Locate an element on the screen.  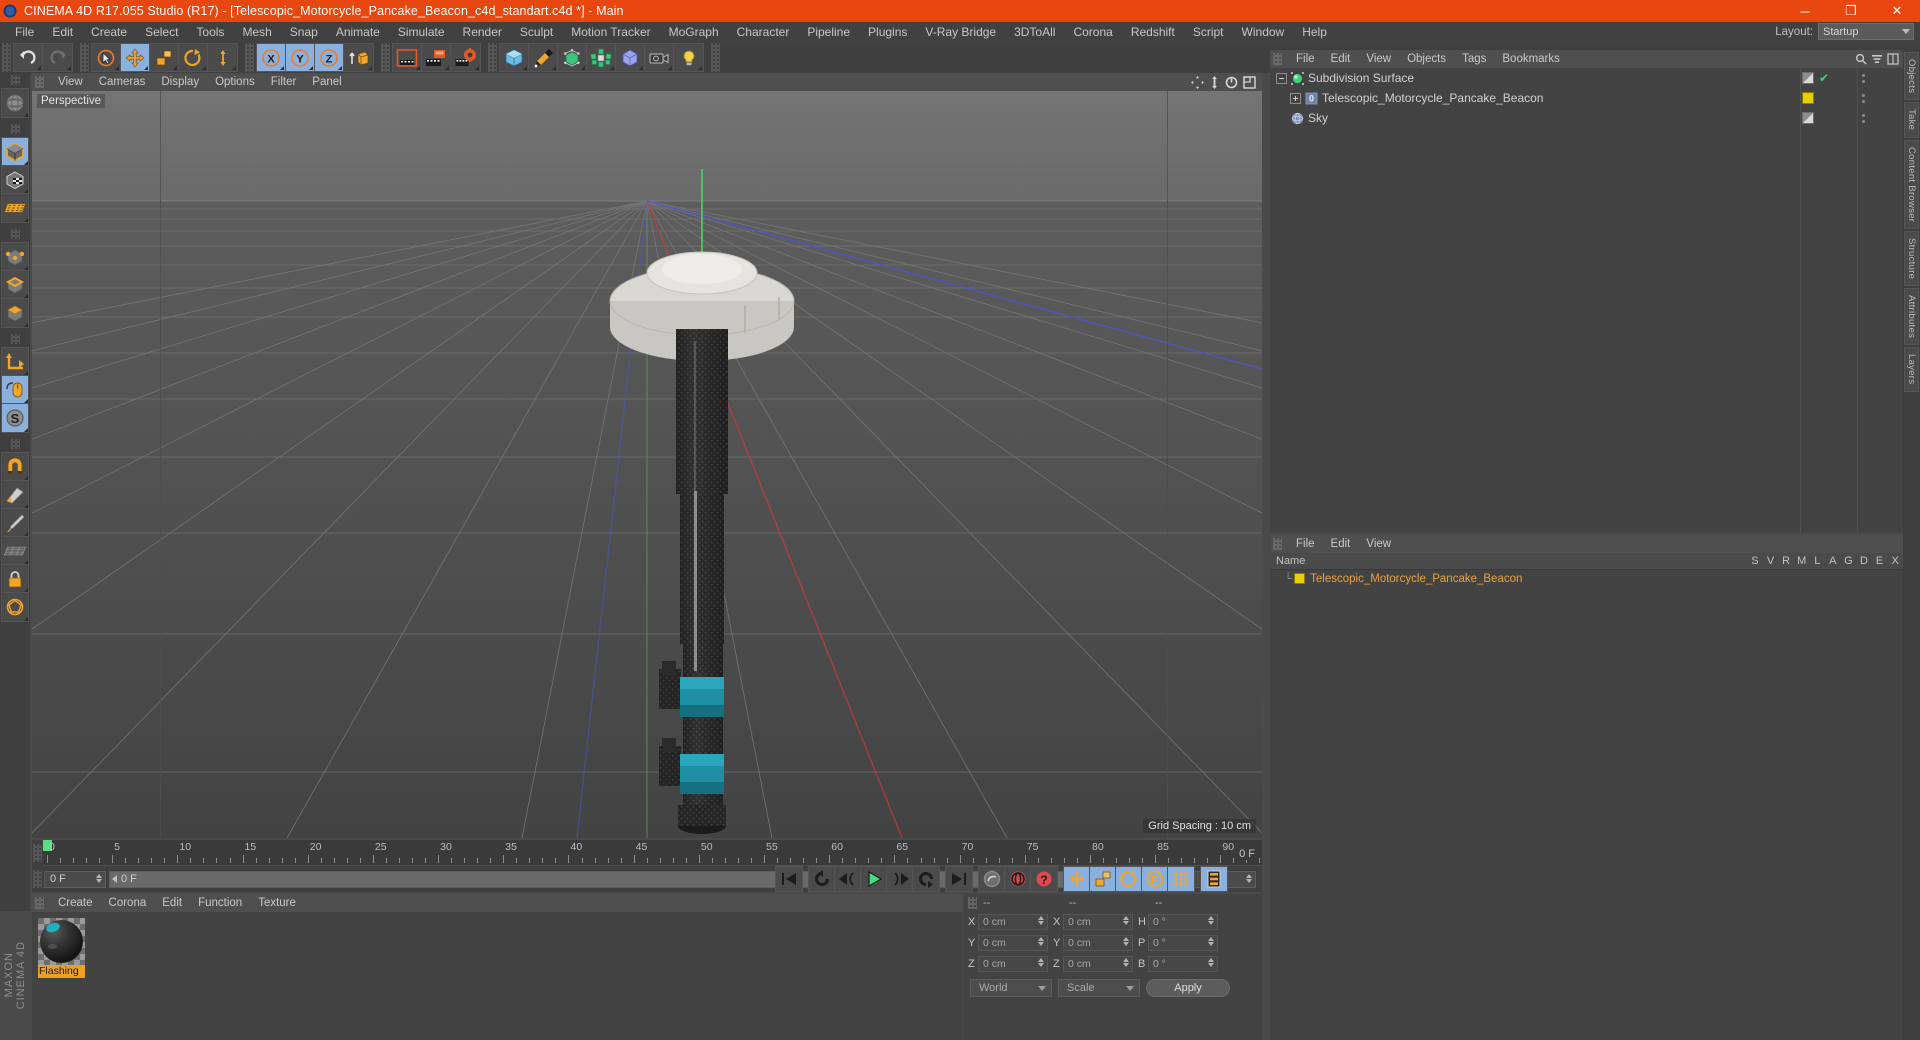
menu-item-v-ray-bridge: V-Ray Bridge is located at coordinates (960, 32).